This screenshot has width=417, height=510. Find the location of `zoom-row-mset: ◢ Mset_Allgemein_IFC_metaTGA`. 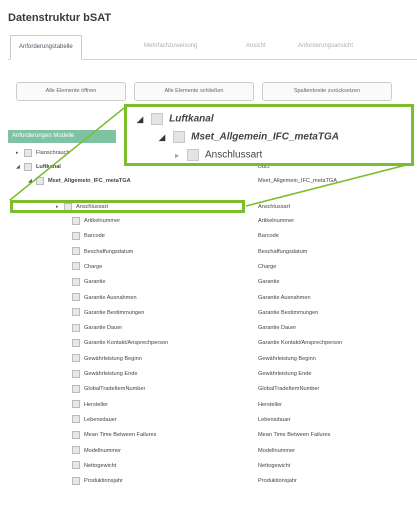

zoom-row-mset: ◢ Mset_Allgemein_IFC_metaTGA is located at coordinates (249, 137).